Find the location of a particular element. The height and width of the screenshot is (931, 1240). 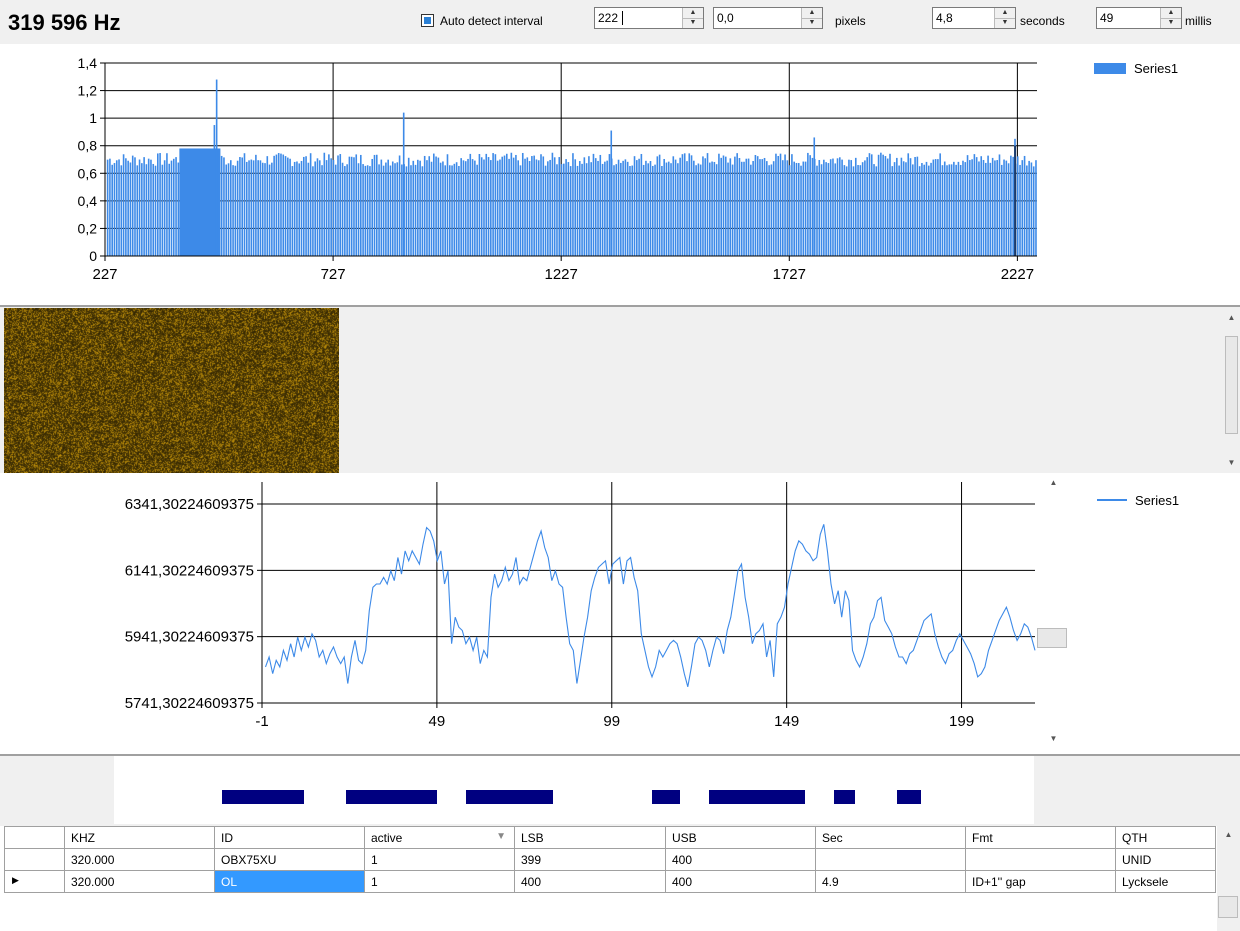

millis-spinner: 49 ▲ ▼ is located at coordinates (1139, 18).